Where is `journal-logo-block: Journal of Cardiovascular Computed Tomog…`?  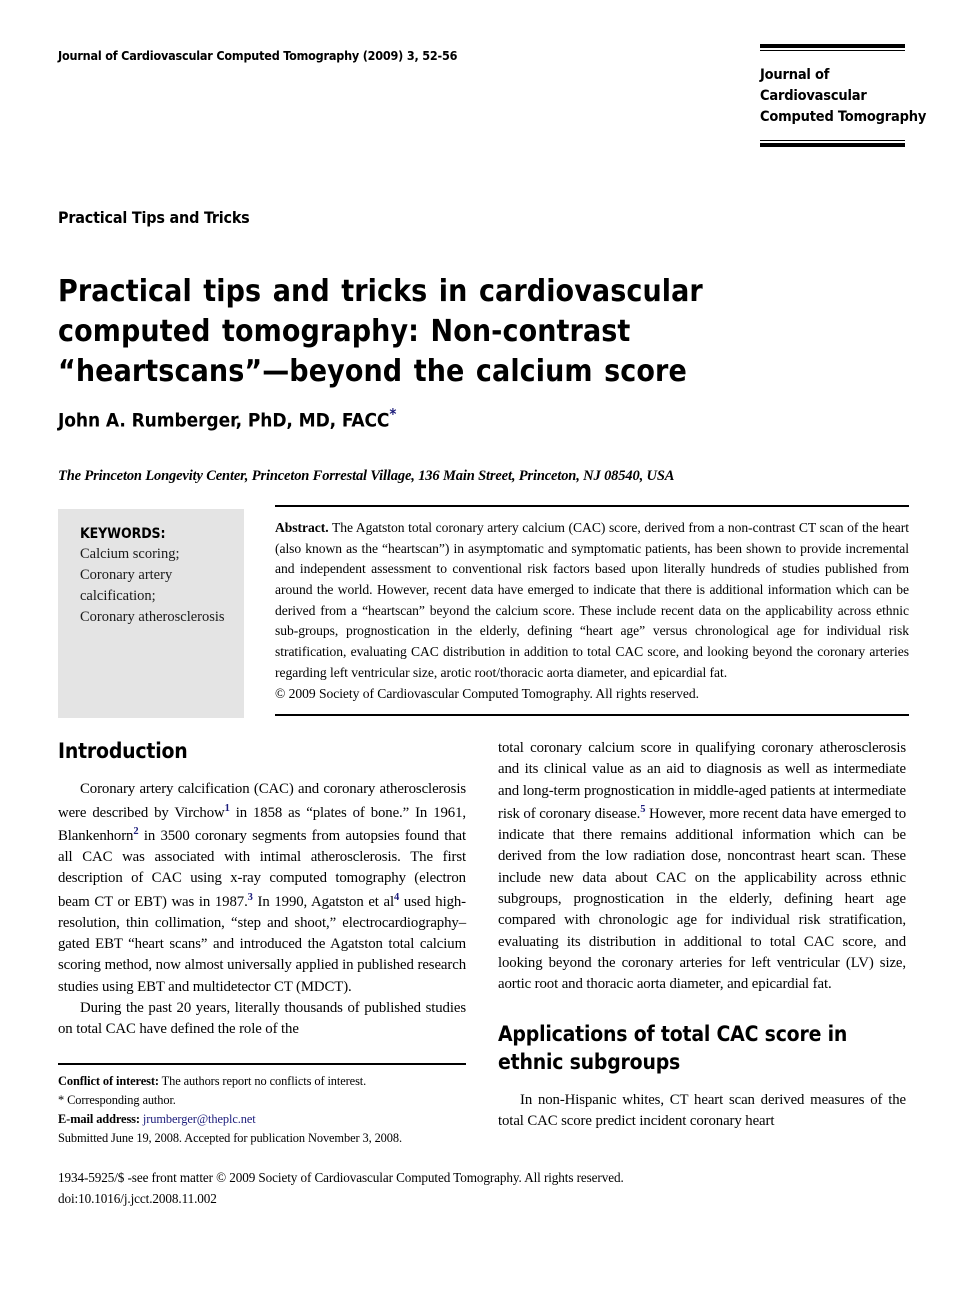 journal-logo-block: Journal of Cardiovascular Computed Tomog… is located at coordinates (843, 96).